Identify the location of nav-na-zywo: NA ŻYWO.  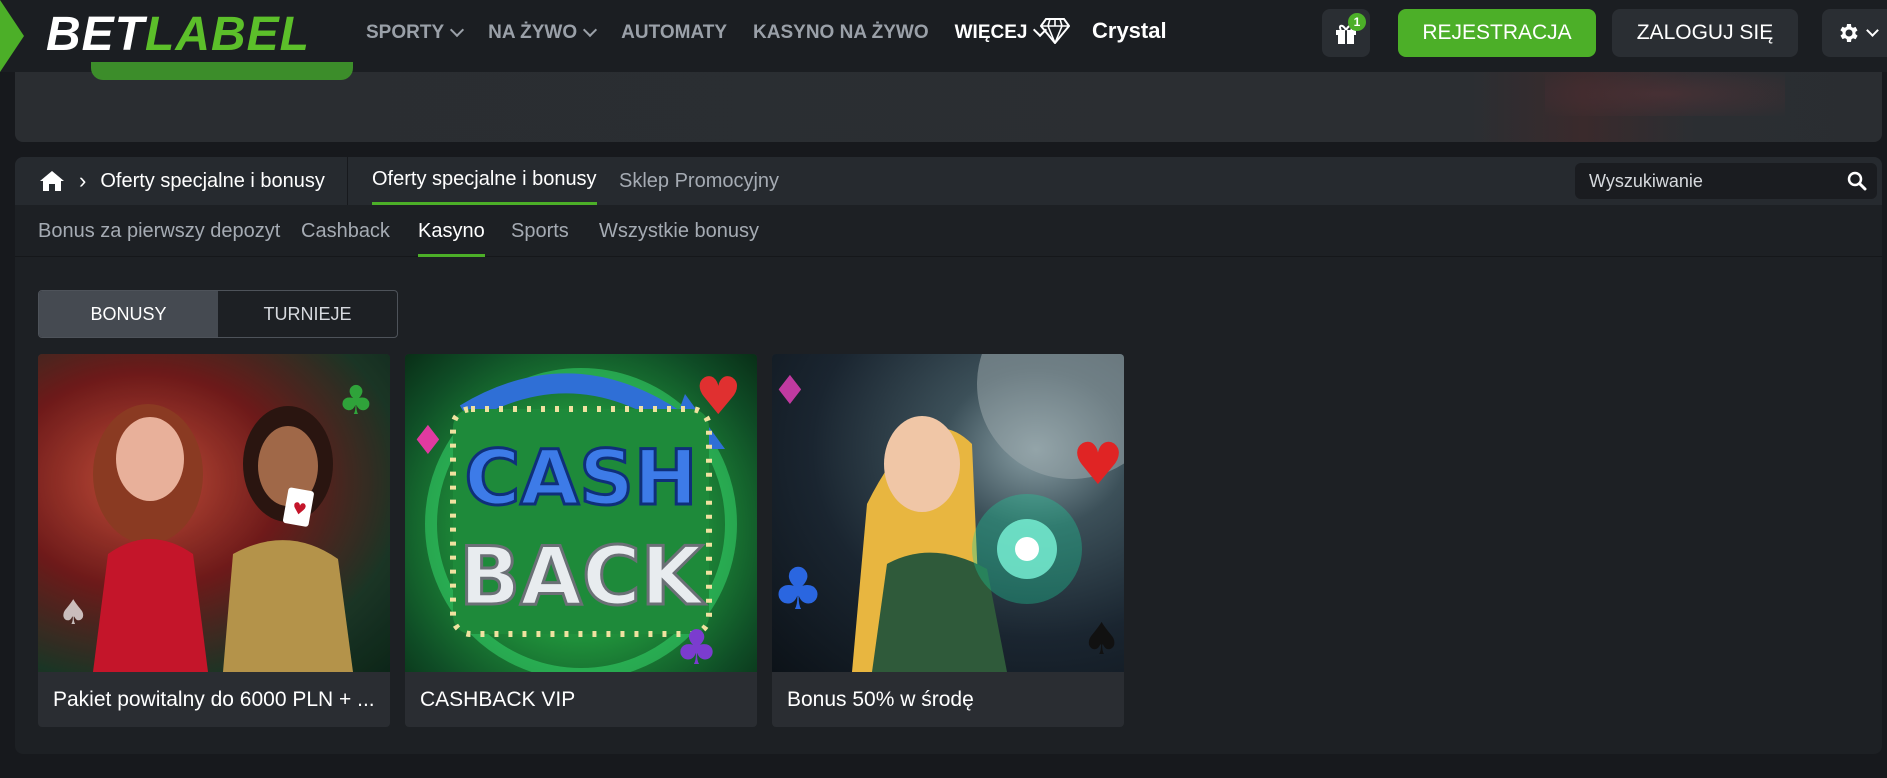
(543, 33).